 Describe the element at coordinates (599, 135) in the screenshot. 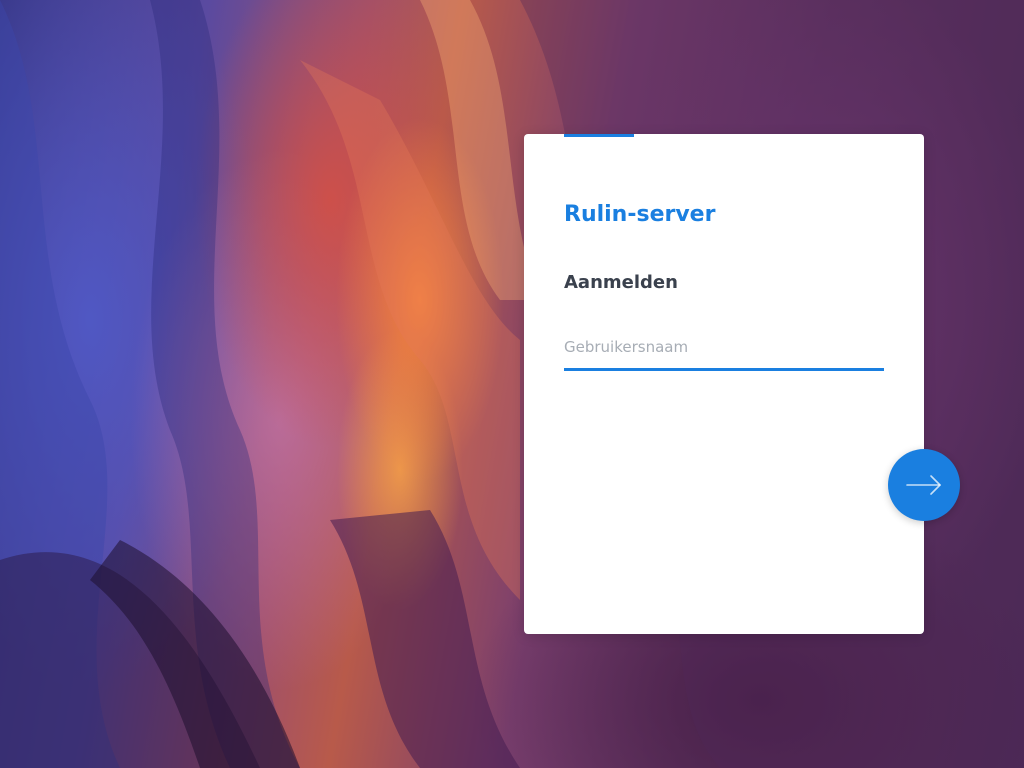

I see `card-accent-bar` at that location.